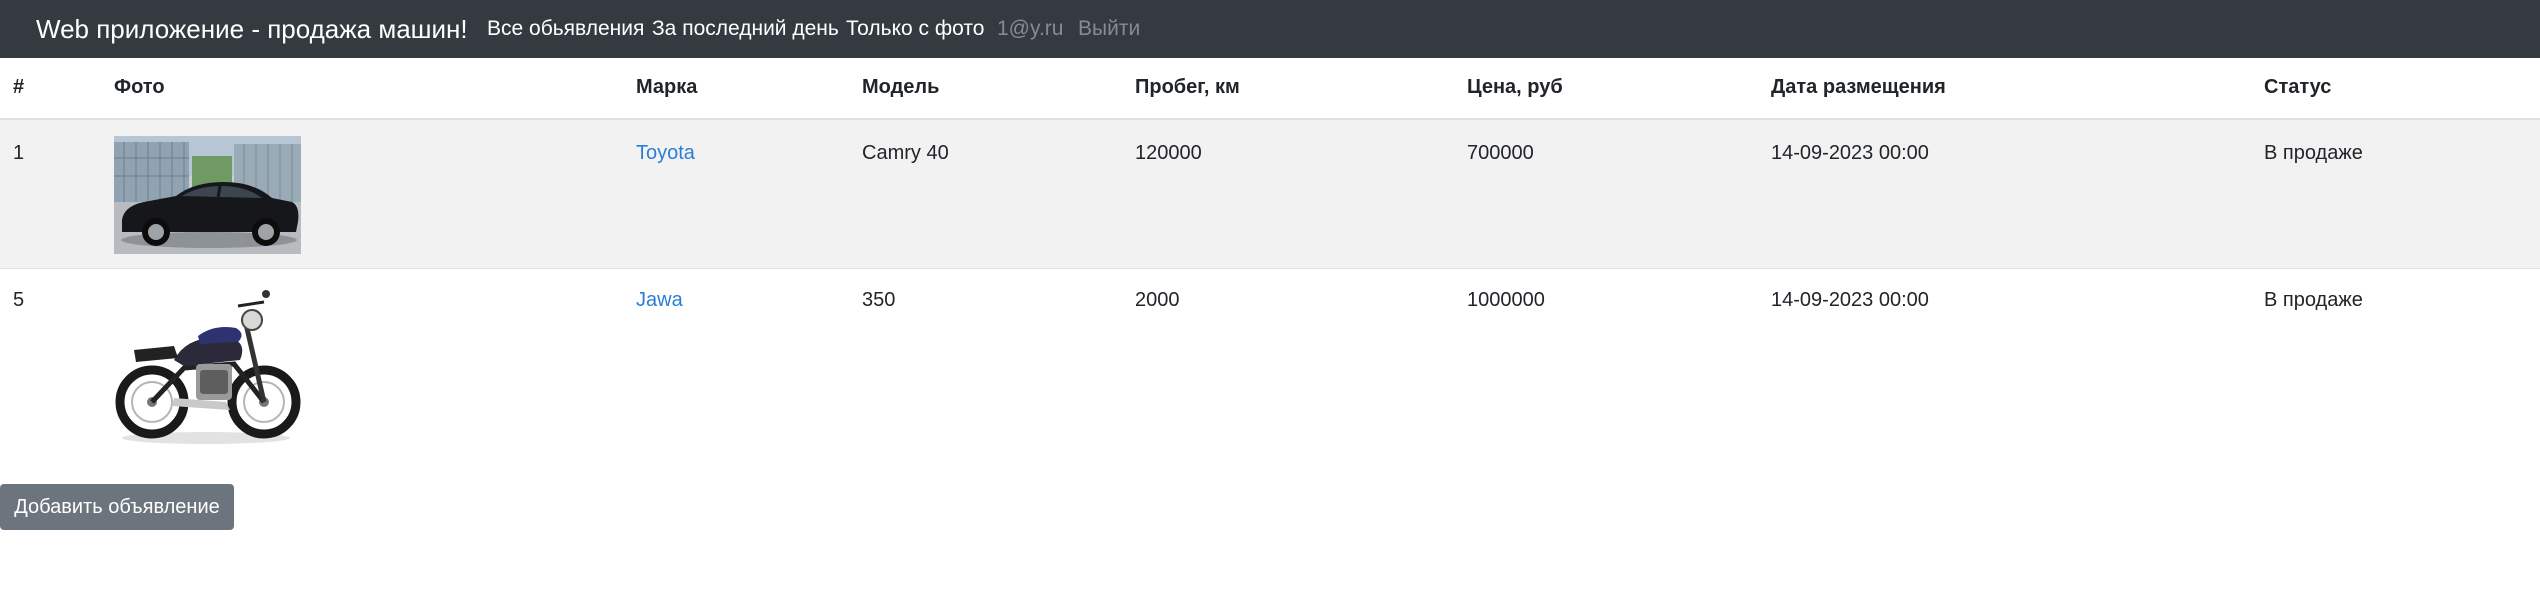 The image size is (2540, 590). I want to click on col-header-photo: Фото, so click(139, 87).